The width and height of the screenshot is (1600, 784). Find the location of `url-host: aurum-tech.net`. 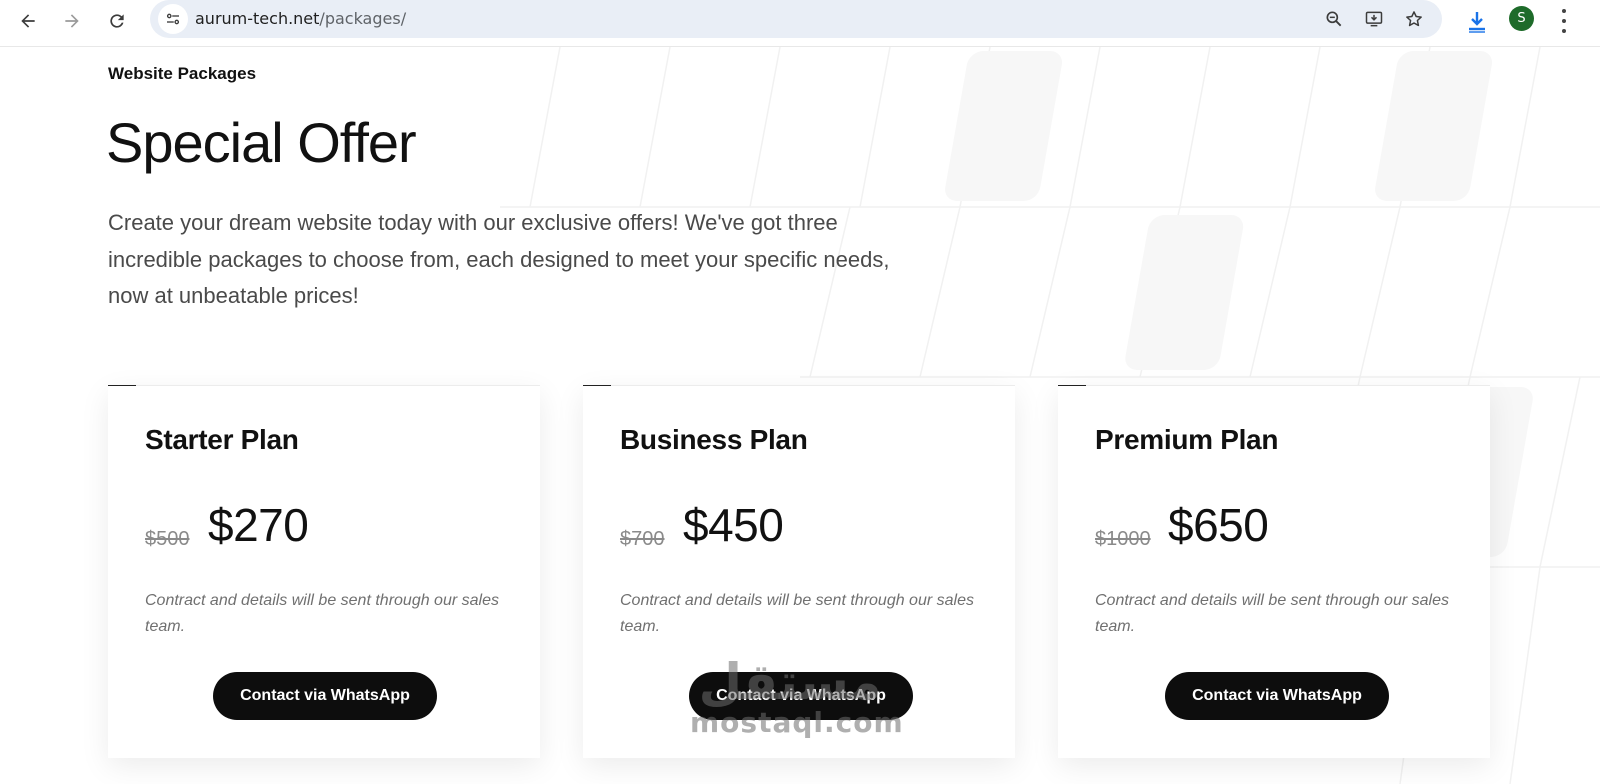

url-host: aurum-tech.net is located at coordinates (257, 18).